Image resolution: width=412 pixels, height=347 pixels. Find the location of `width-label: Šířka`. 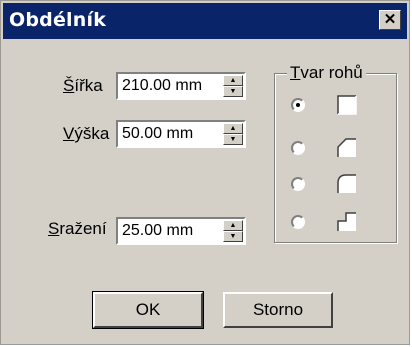

width-label: Šířka is located at coordinates (83, 85).